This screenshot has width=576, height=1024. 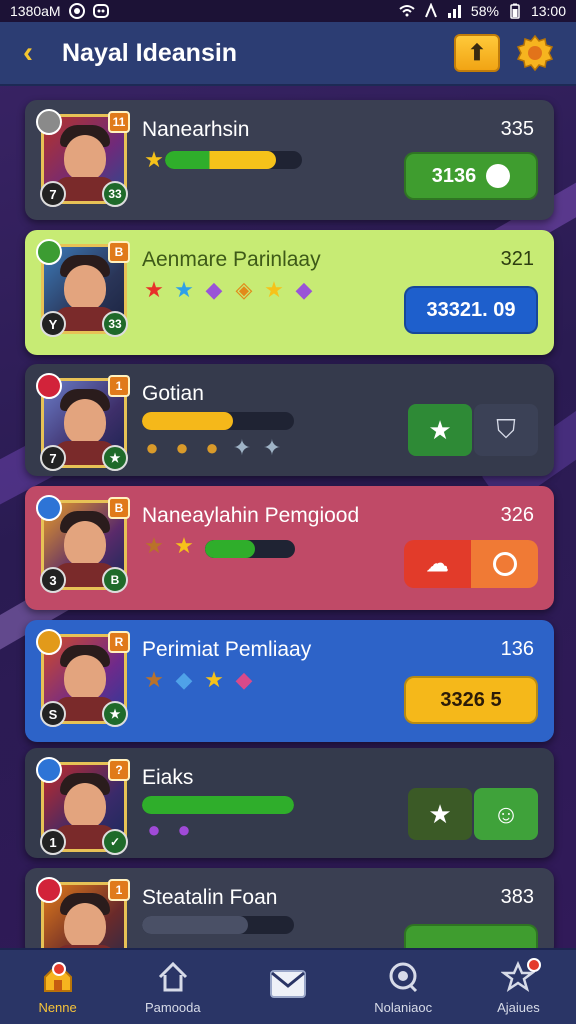 What do you see at coordinates (518, 987) in the screenshot?
I see `nav-ajaiues: Ajaiues` at bounding box center [518, 987].